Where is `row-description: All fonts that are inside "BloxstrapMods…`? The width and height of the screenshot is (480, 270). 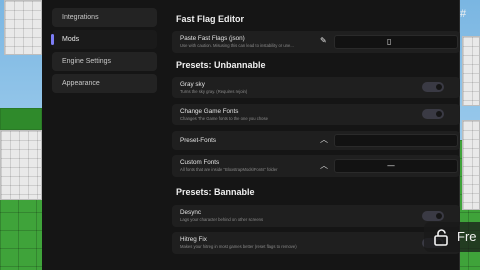
row-description: All fonts that are inside "BloxstrapMods… is located at coordinates (229, 169).